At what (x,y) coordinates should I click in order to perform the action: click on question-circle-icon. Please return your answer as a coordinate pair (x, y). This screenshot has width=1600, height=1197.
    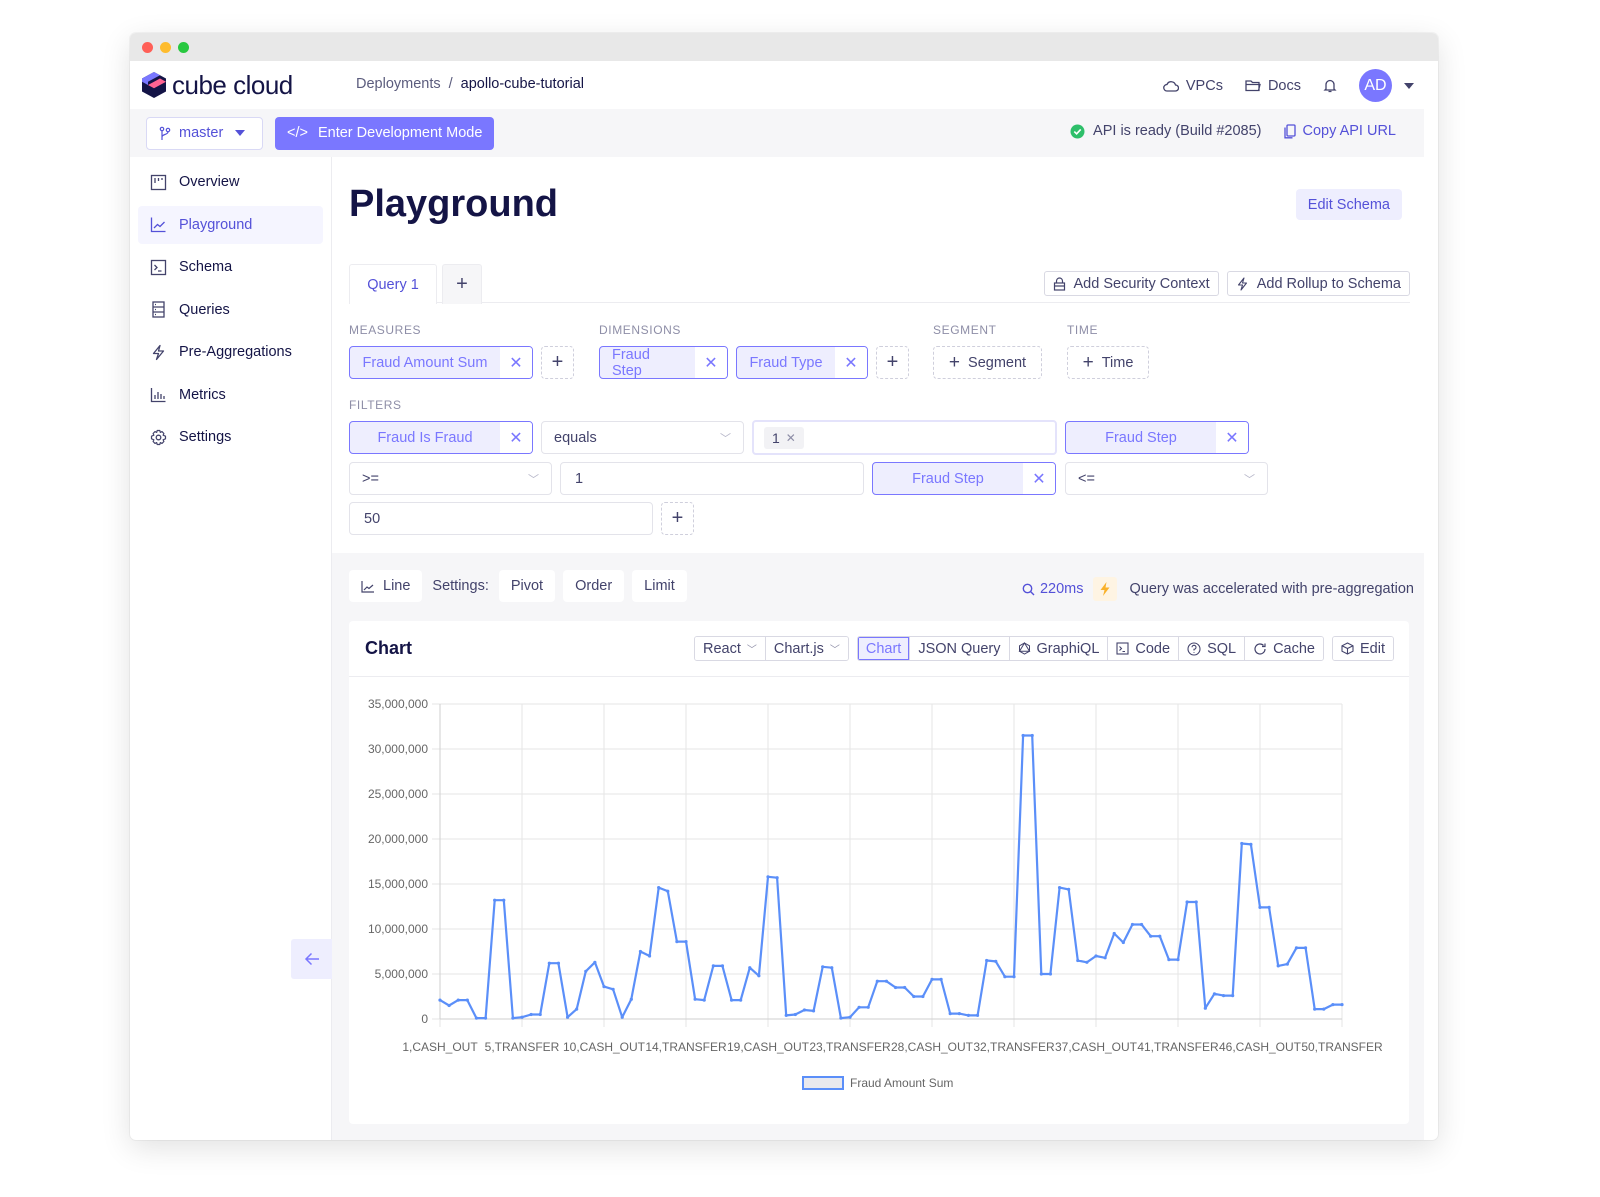
    Looking at the image, I should click on (1194, 648).